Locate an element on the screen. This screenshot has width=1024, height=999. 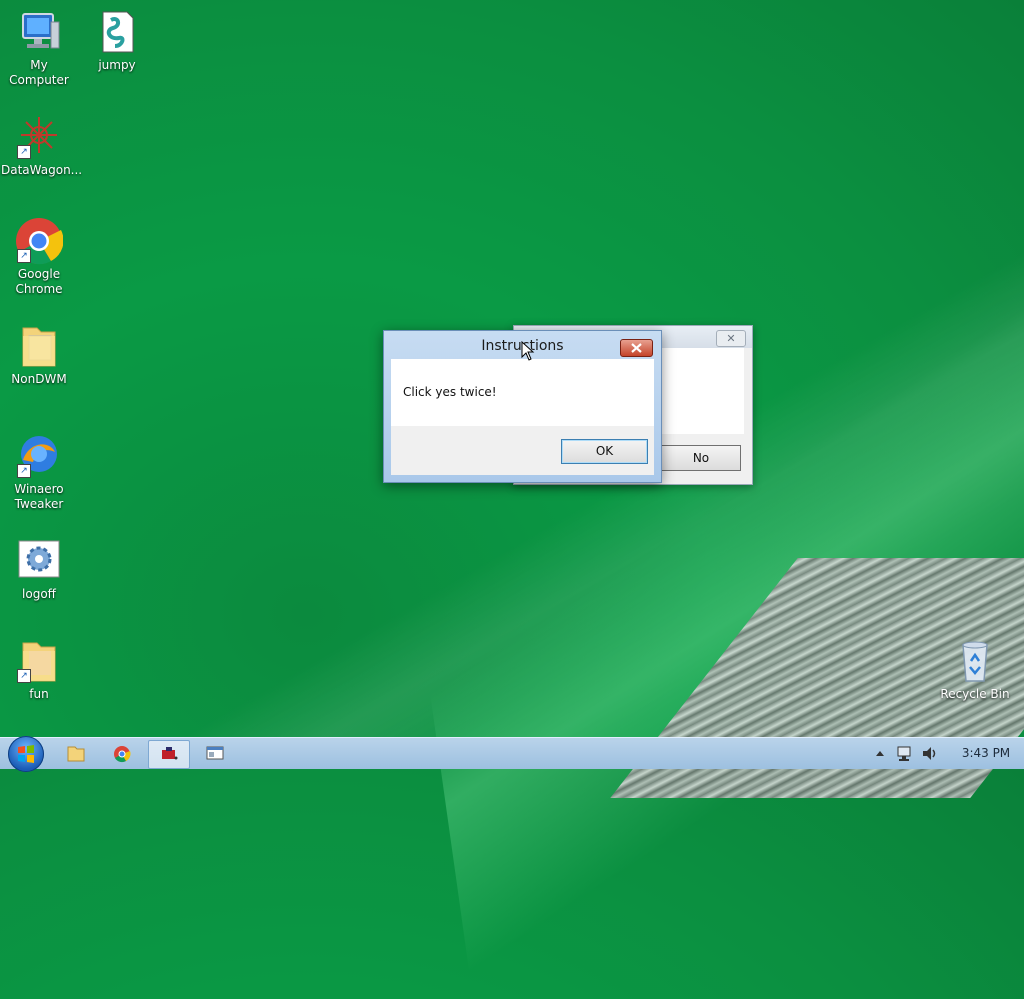
taskbar-app-button is located at coordinates (169, 754).